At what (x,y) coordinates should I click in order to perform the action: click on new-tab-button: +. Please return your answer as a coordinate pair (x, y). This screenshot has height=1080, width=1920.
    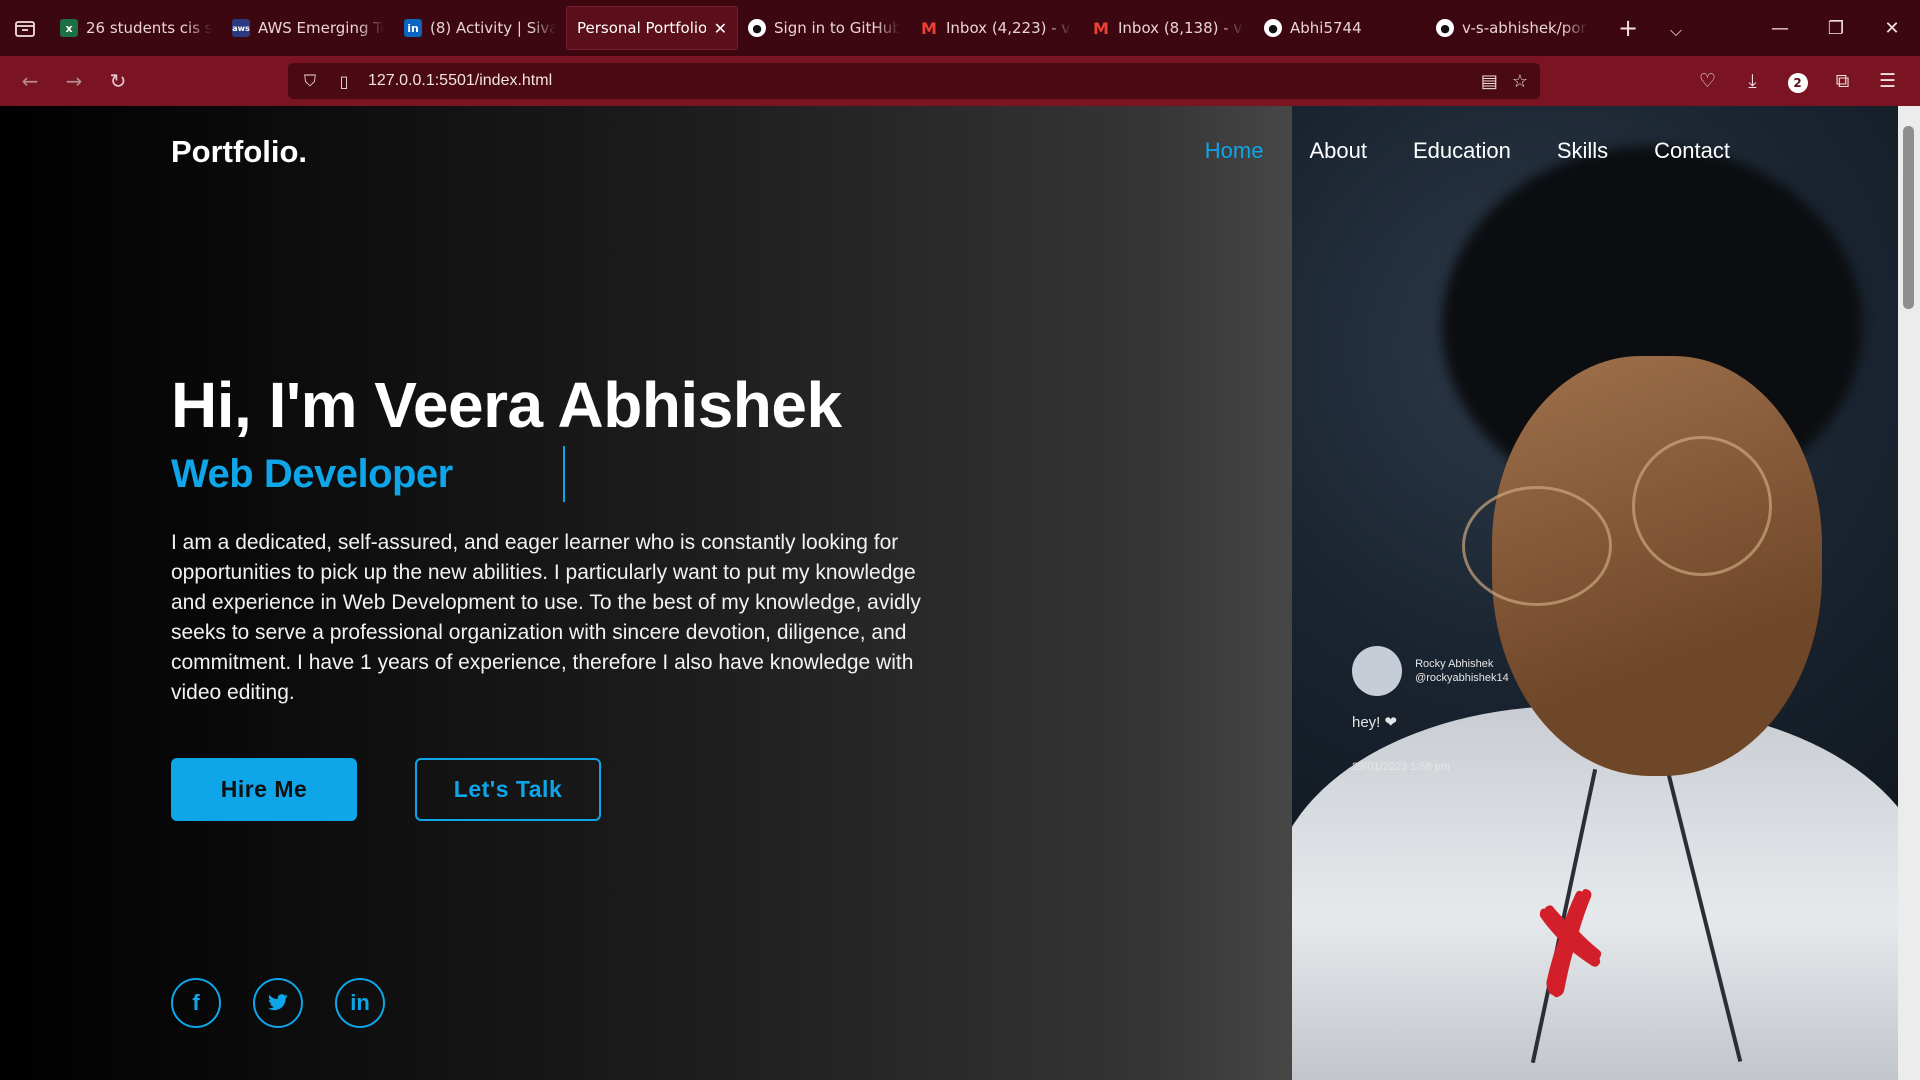
    Looking at the image, I should click on (1628, 28).